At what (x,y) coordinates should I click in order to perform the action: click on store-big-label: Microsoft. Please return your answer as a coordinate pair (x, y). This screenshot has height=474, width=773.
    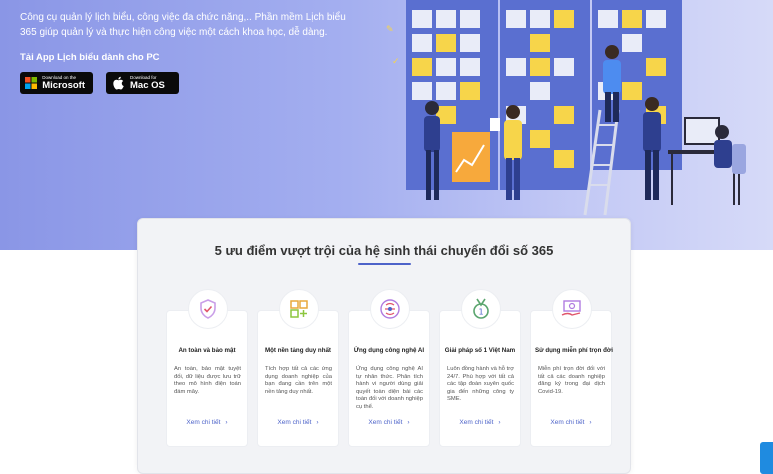
    Looking at the image, I should click on (63, 85).